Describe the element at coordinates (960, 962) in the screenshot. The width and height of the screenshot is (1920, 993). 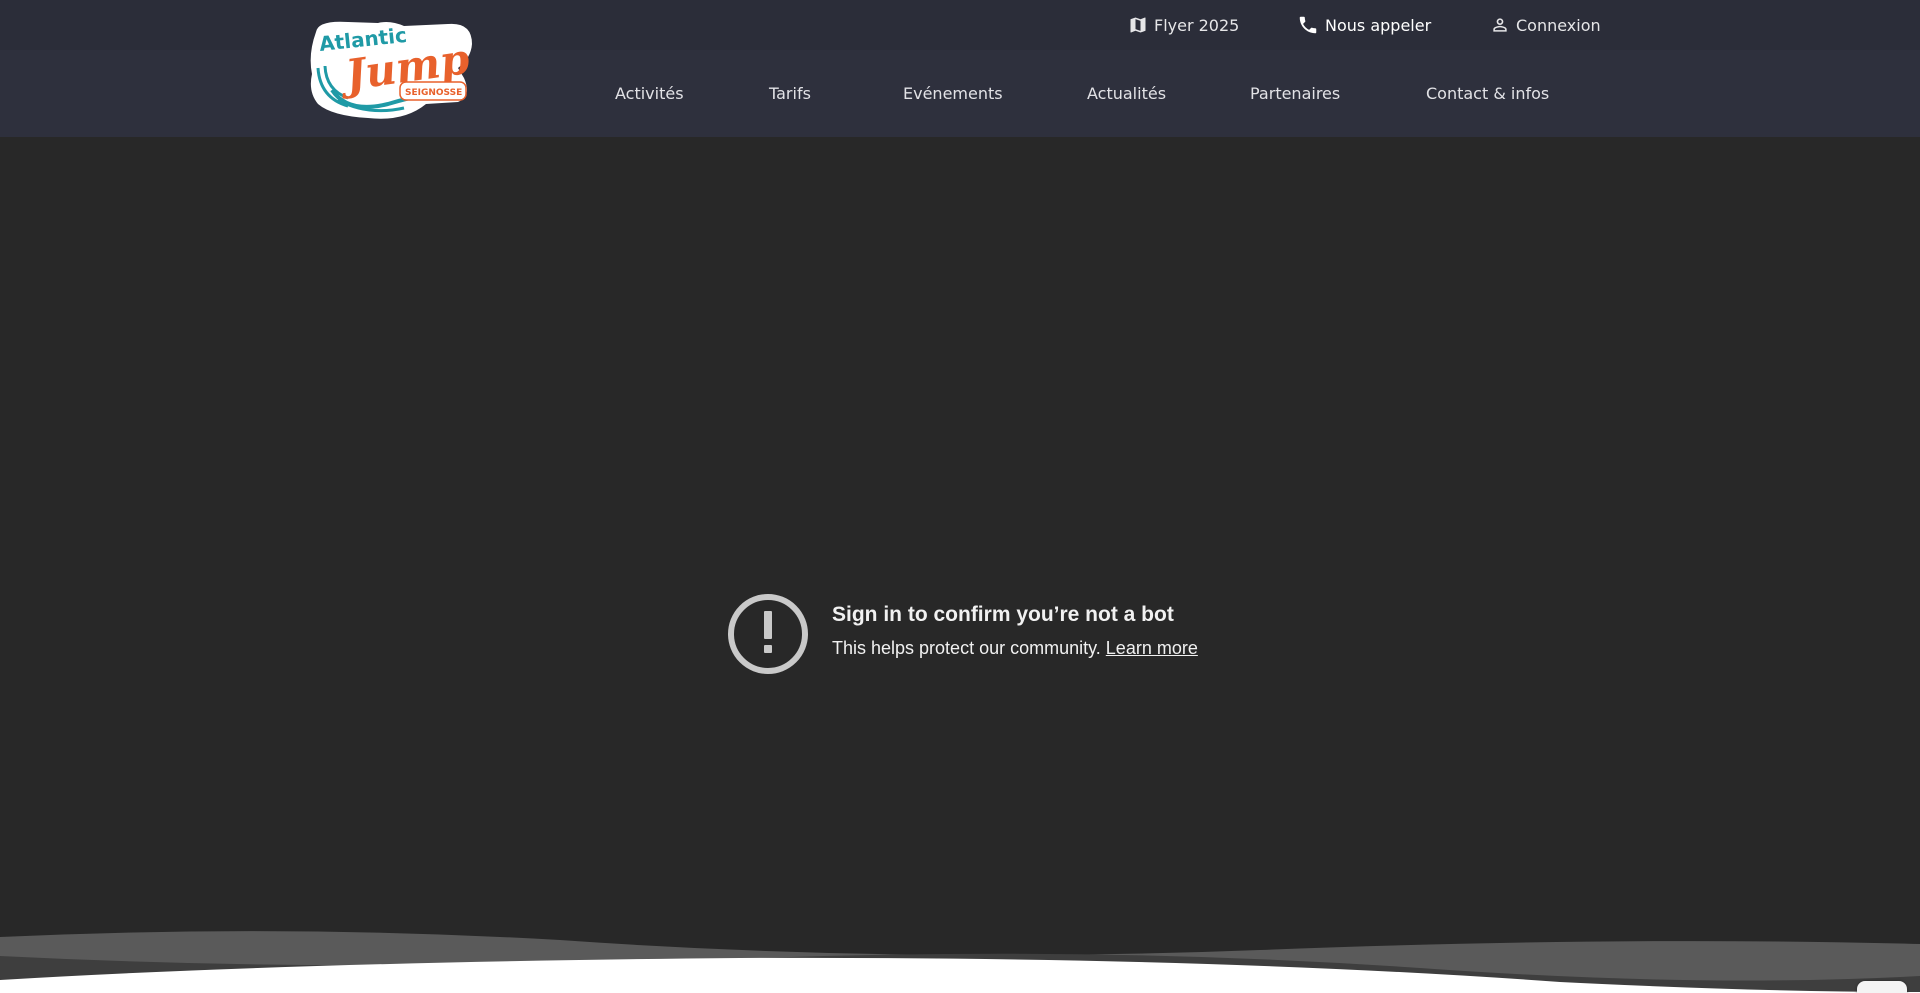
I see `footer-wave` at that location.